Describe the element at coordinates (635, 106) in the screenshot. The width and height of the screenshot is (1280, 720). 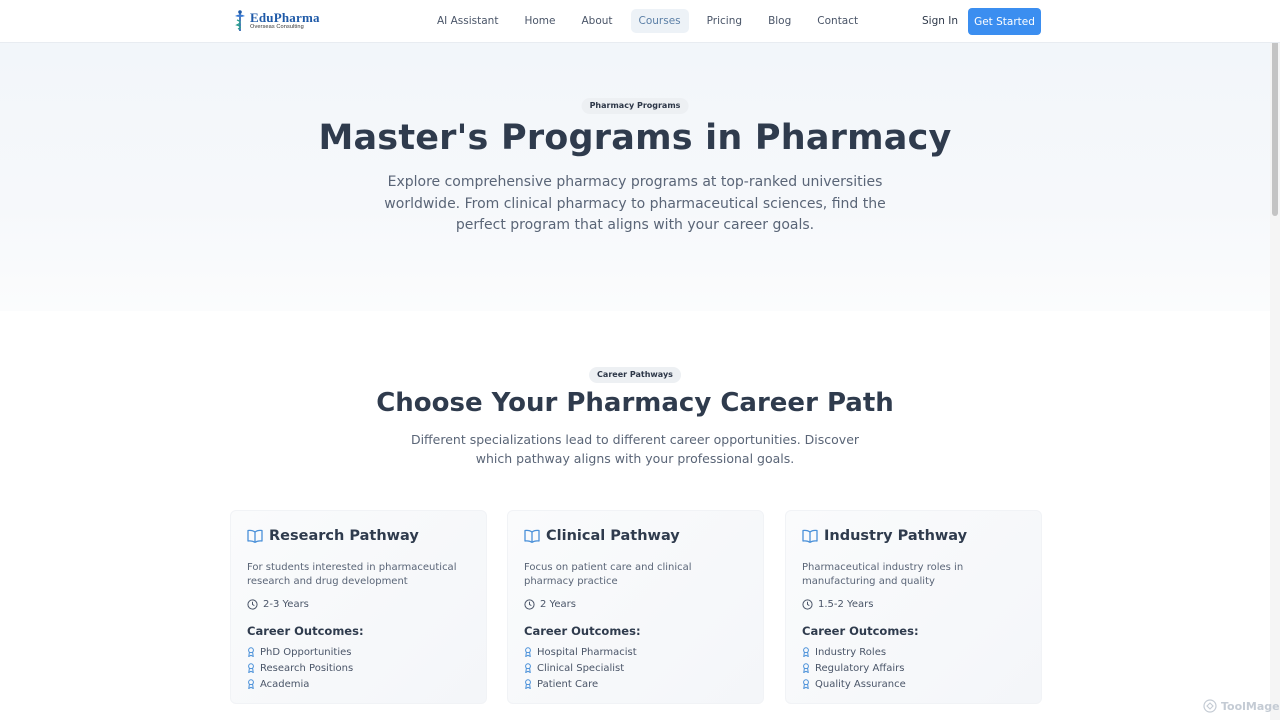
I see `hero-badge: Pharmacy Programs` at that location.